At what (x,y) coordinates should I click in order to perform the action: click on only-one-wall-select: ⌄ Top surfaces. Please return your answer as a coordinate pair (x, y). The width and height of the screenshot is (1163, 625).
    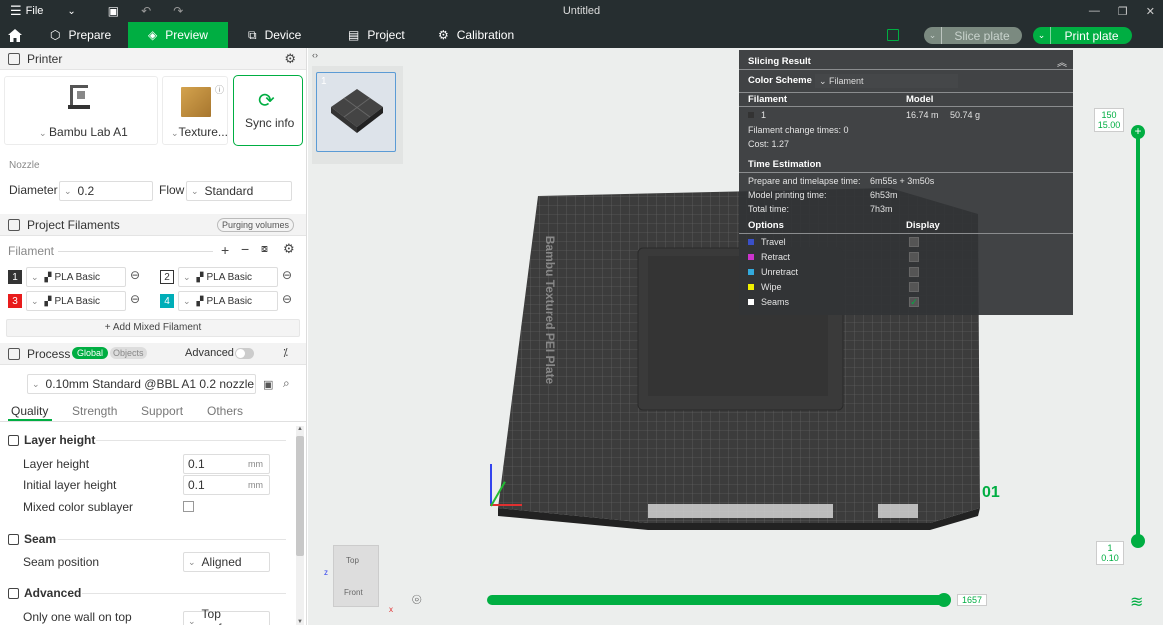
    Looking at the image, I should click on (226, 616).